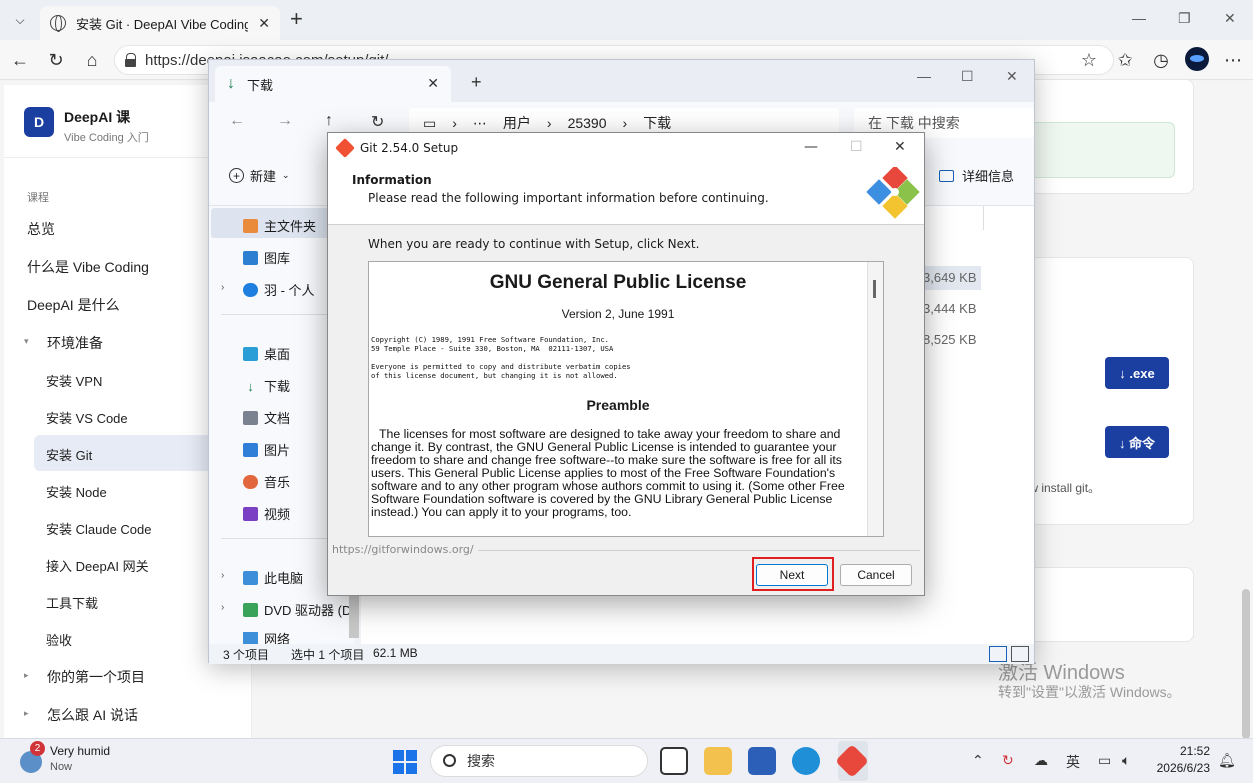  Describe the element at coordinates (900, 147) in the screenshot. I see `dialog-close-icon: ✕` at that location.